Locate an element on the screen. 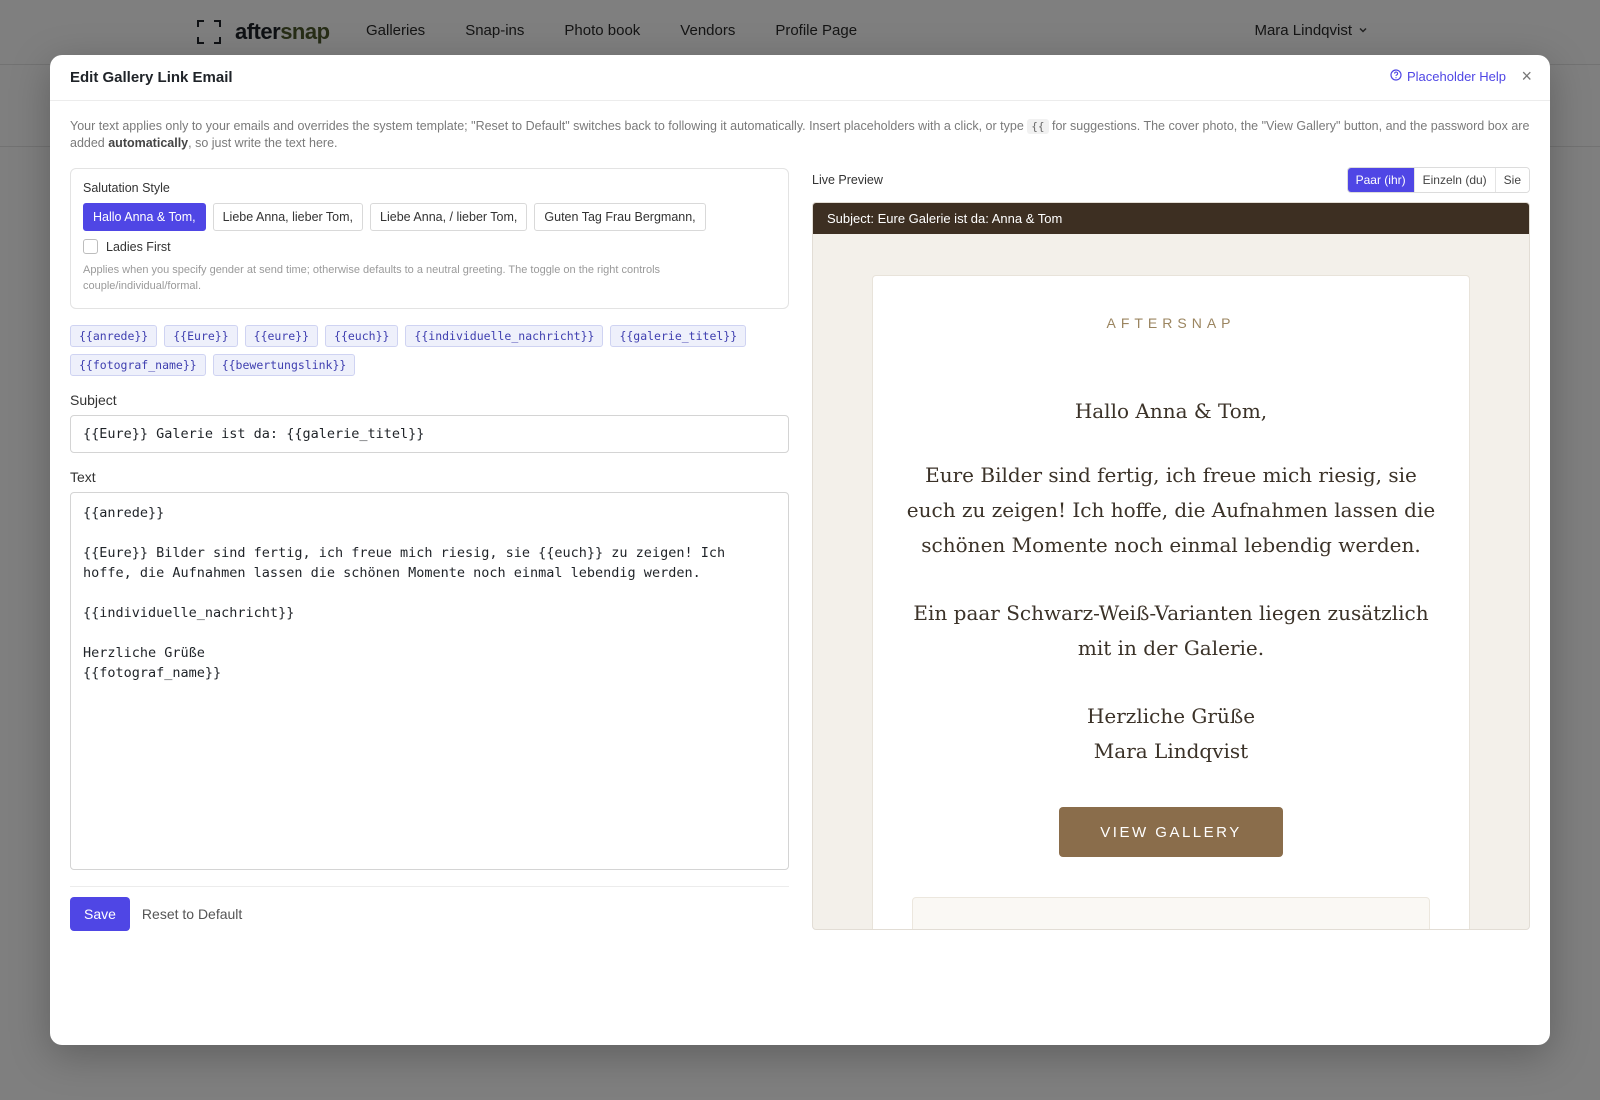 The image size is (1600, 1100). placeholder-chip-individuelle-nachricht: {{individuelle_nachricht}} is located at coordinates (504, 336).